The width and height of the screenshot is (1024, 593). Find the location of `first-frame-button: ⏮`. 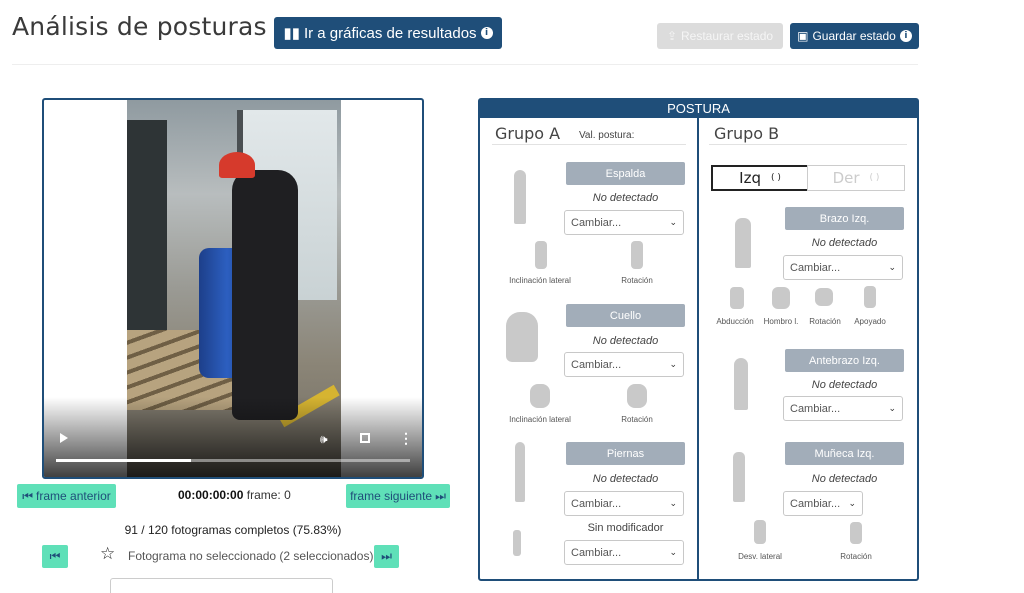

first-frame-button: ⏮ is located at coordinates (55, 556).